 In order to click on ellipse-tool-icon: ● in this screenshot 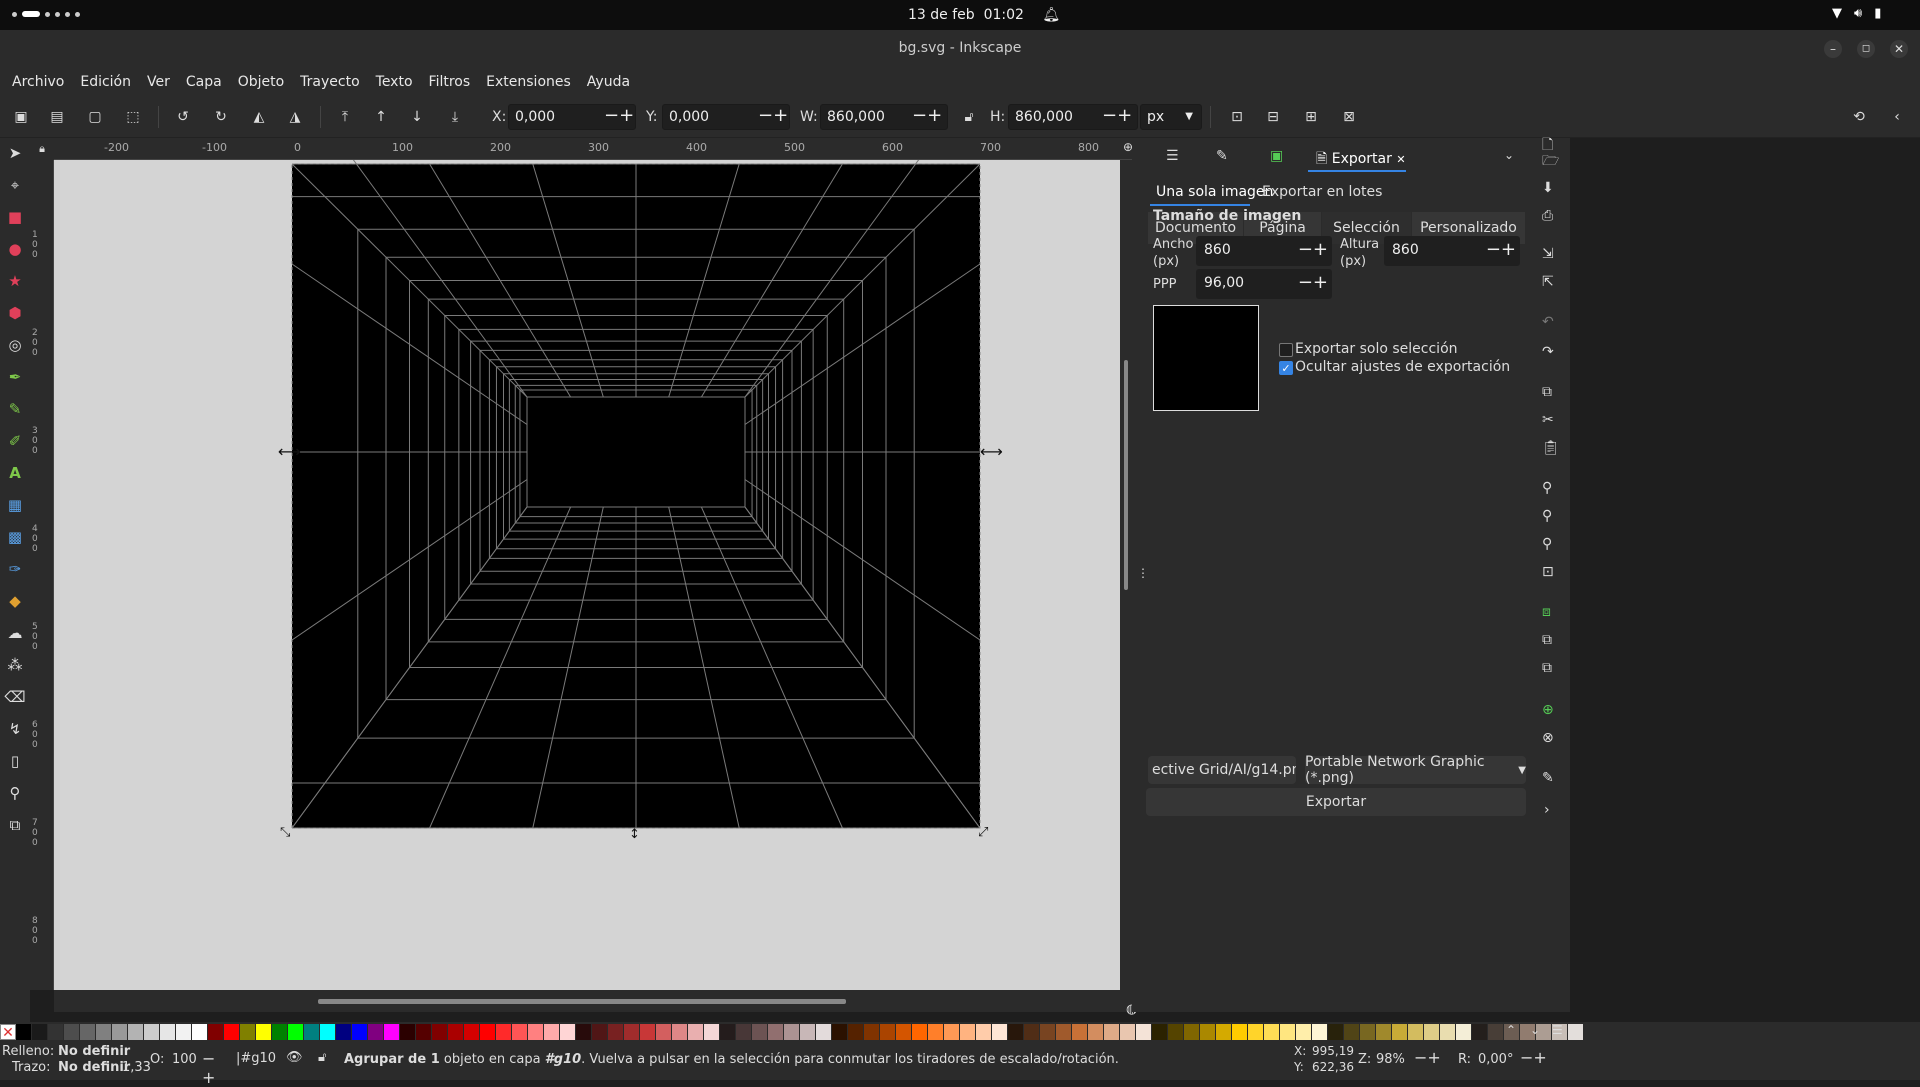, I will do `click(15, 249)`.